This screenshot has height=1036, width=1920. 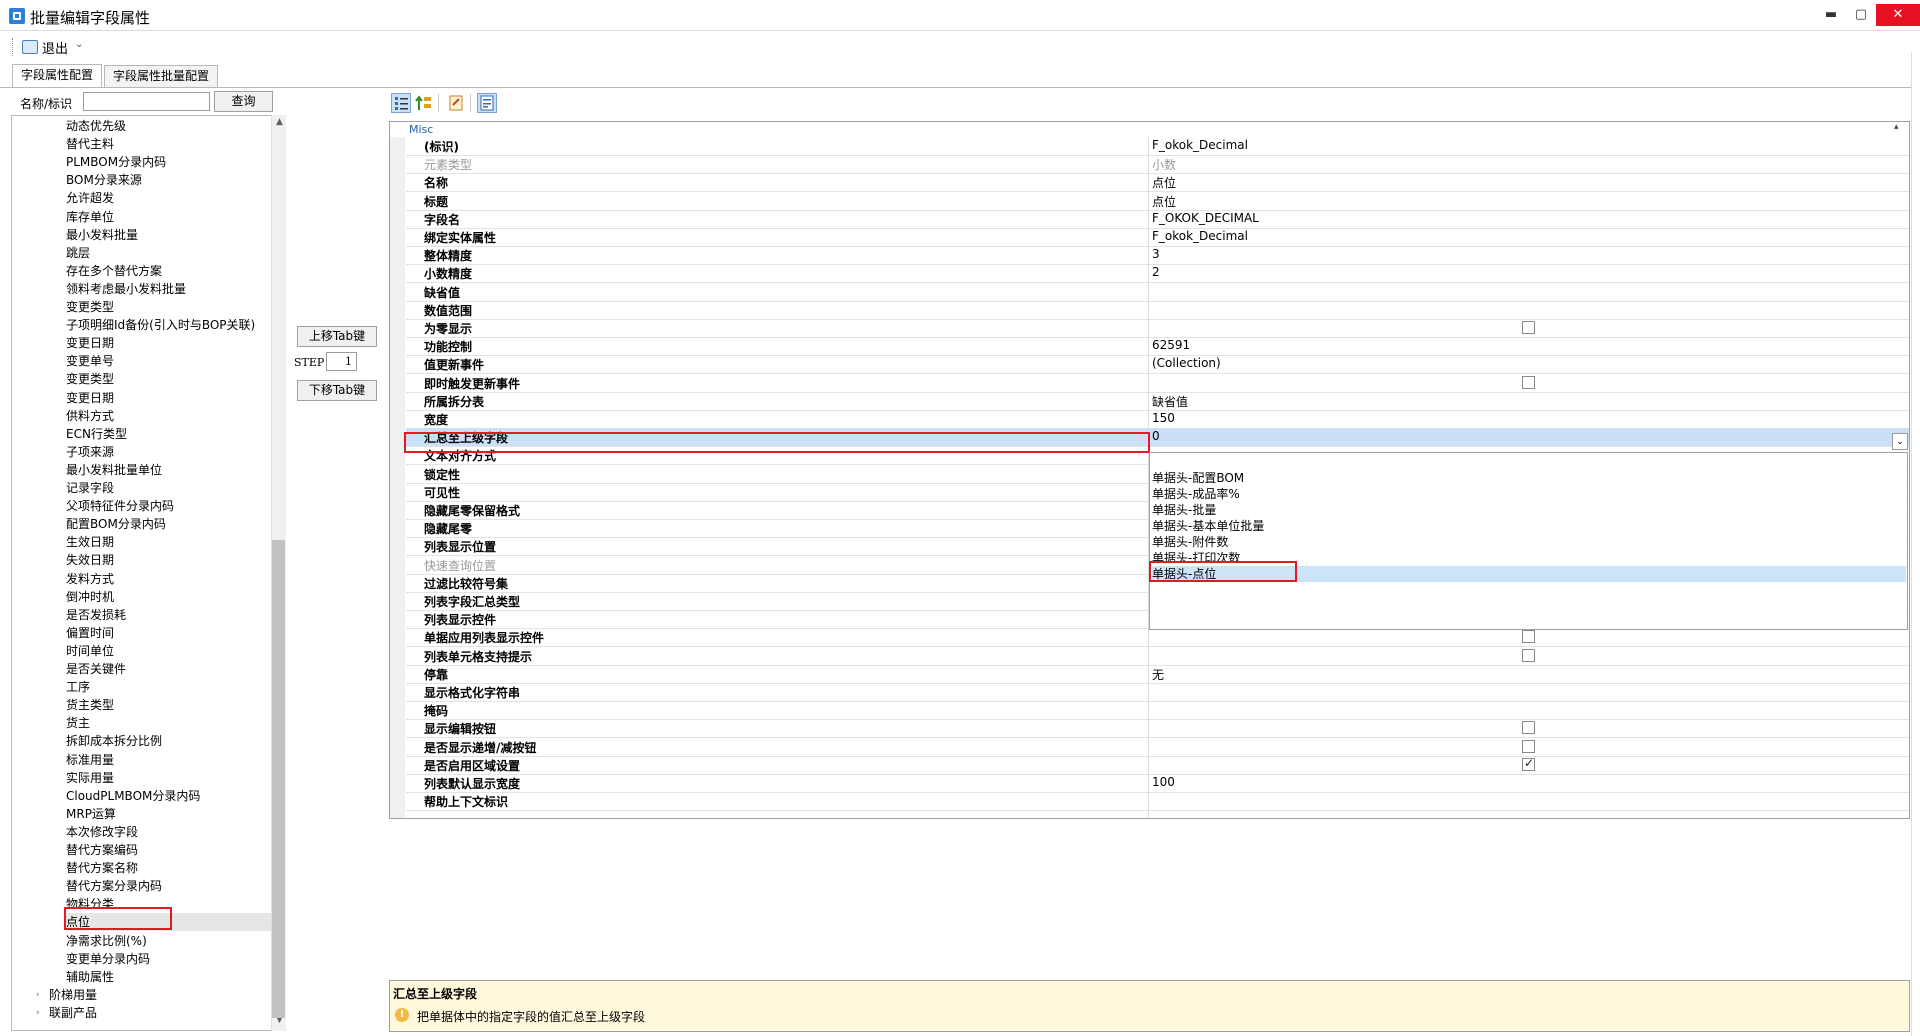 I want to click on property-row: (标识) F_okok_Decimal, so click(x=1157, y=146).